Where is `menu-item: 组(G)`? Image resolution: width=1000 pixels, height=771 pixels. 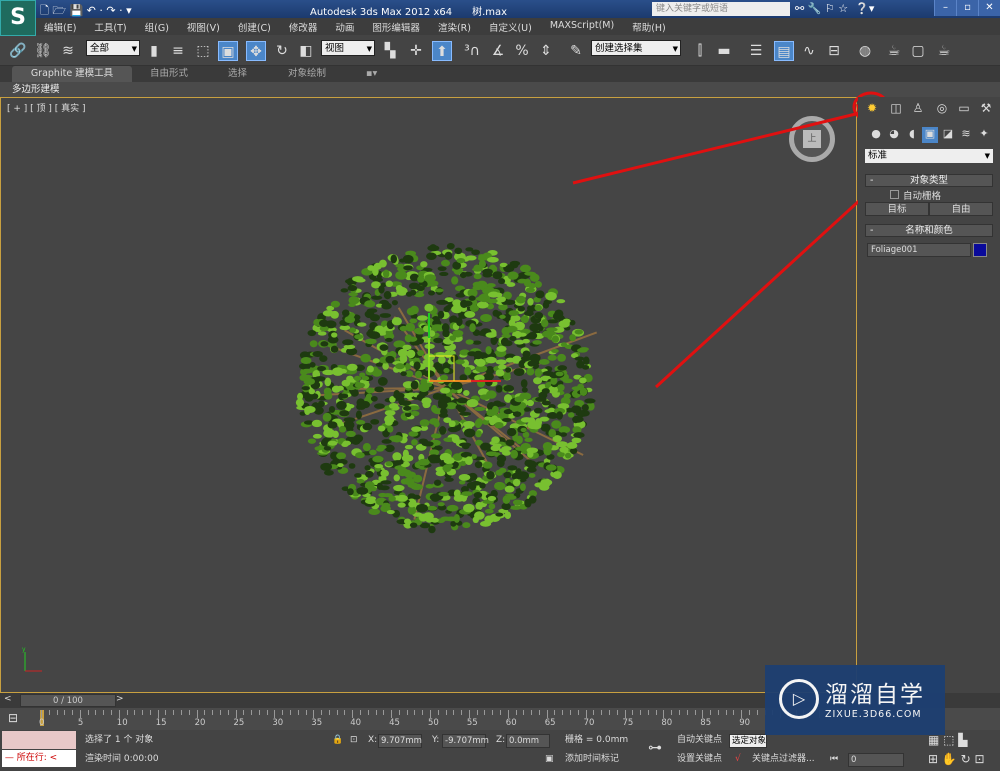
menu-item: 组(G) is located at coordinates (158, 26).